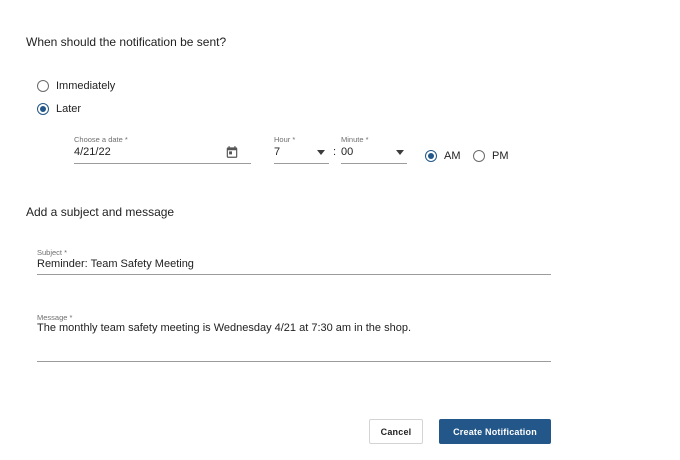 The image size is (680, 460). What do you see at coordinates (321, 152) in the screenshot?
I see `hour-chevron-down-icon` at bounding box center [321, 152].